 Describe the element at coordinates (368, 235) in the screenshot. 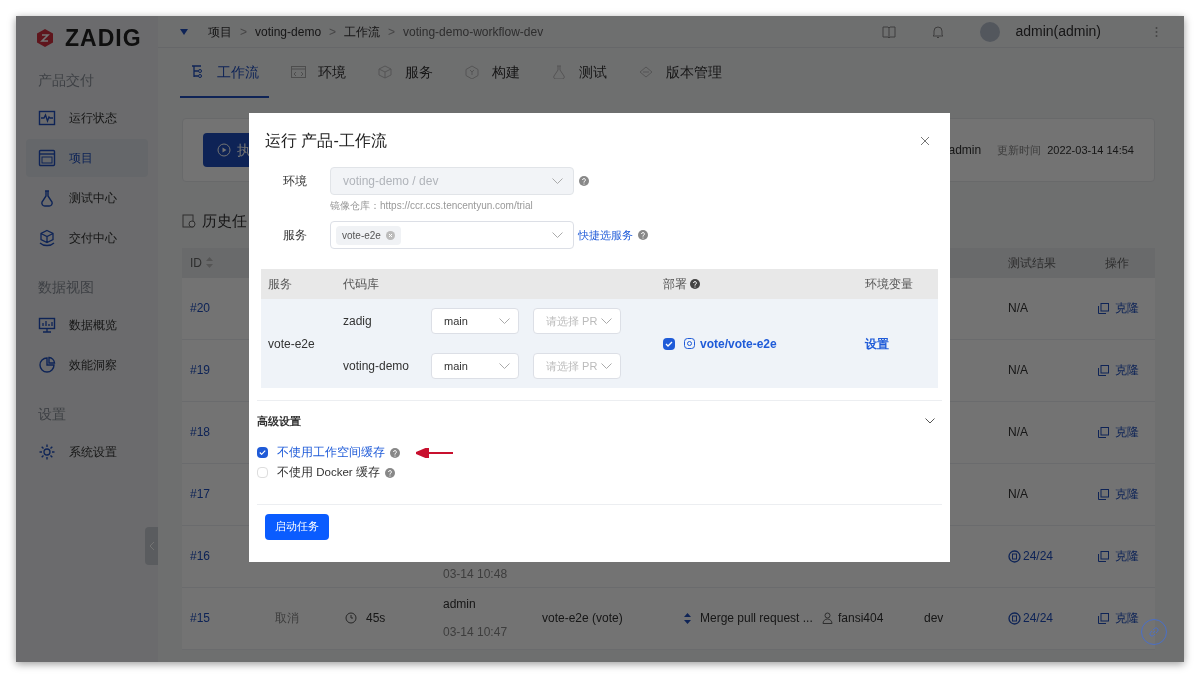

I see `service-tag: vote-e2e` at that location.